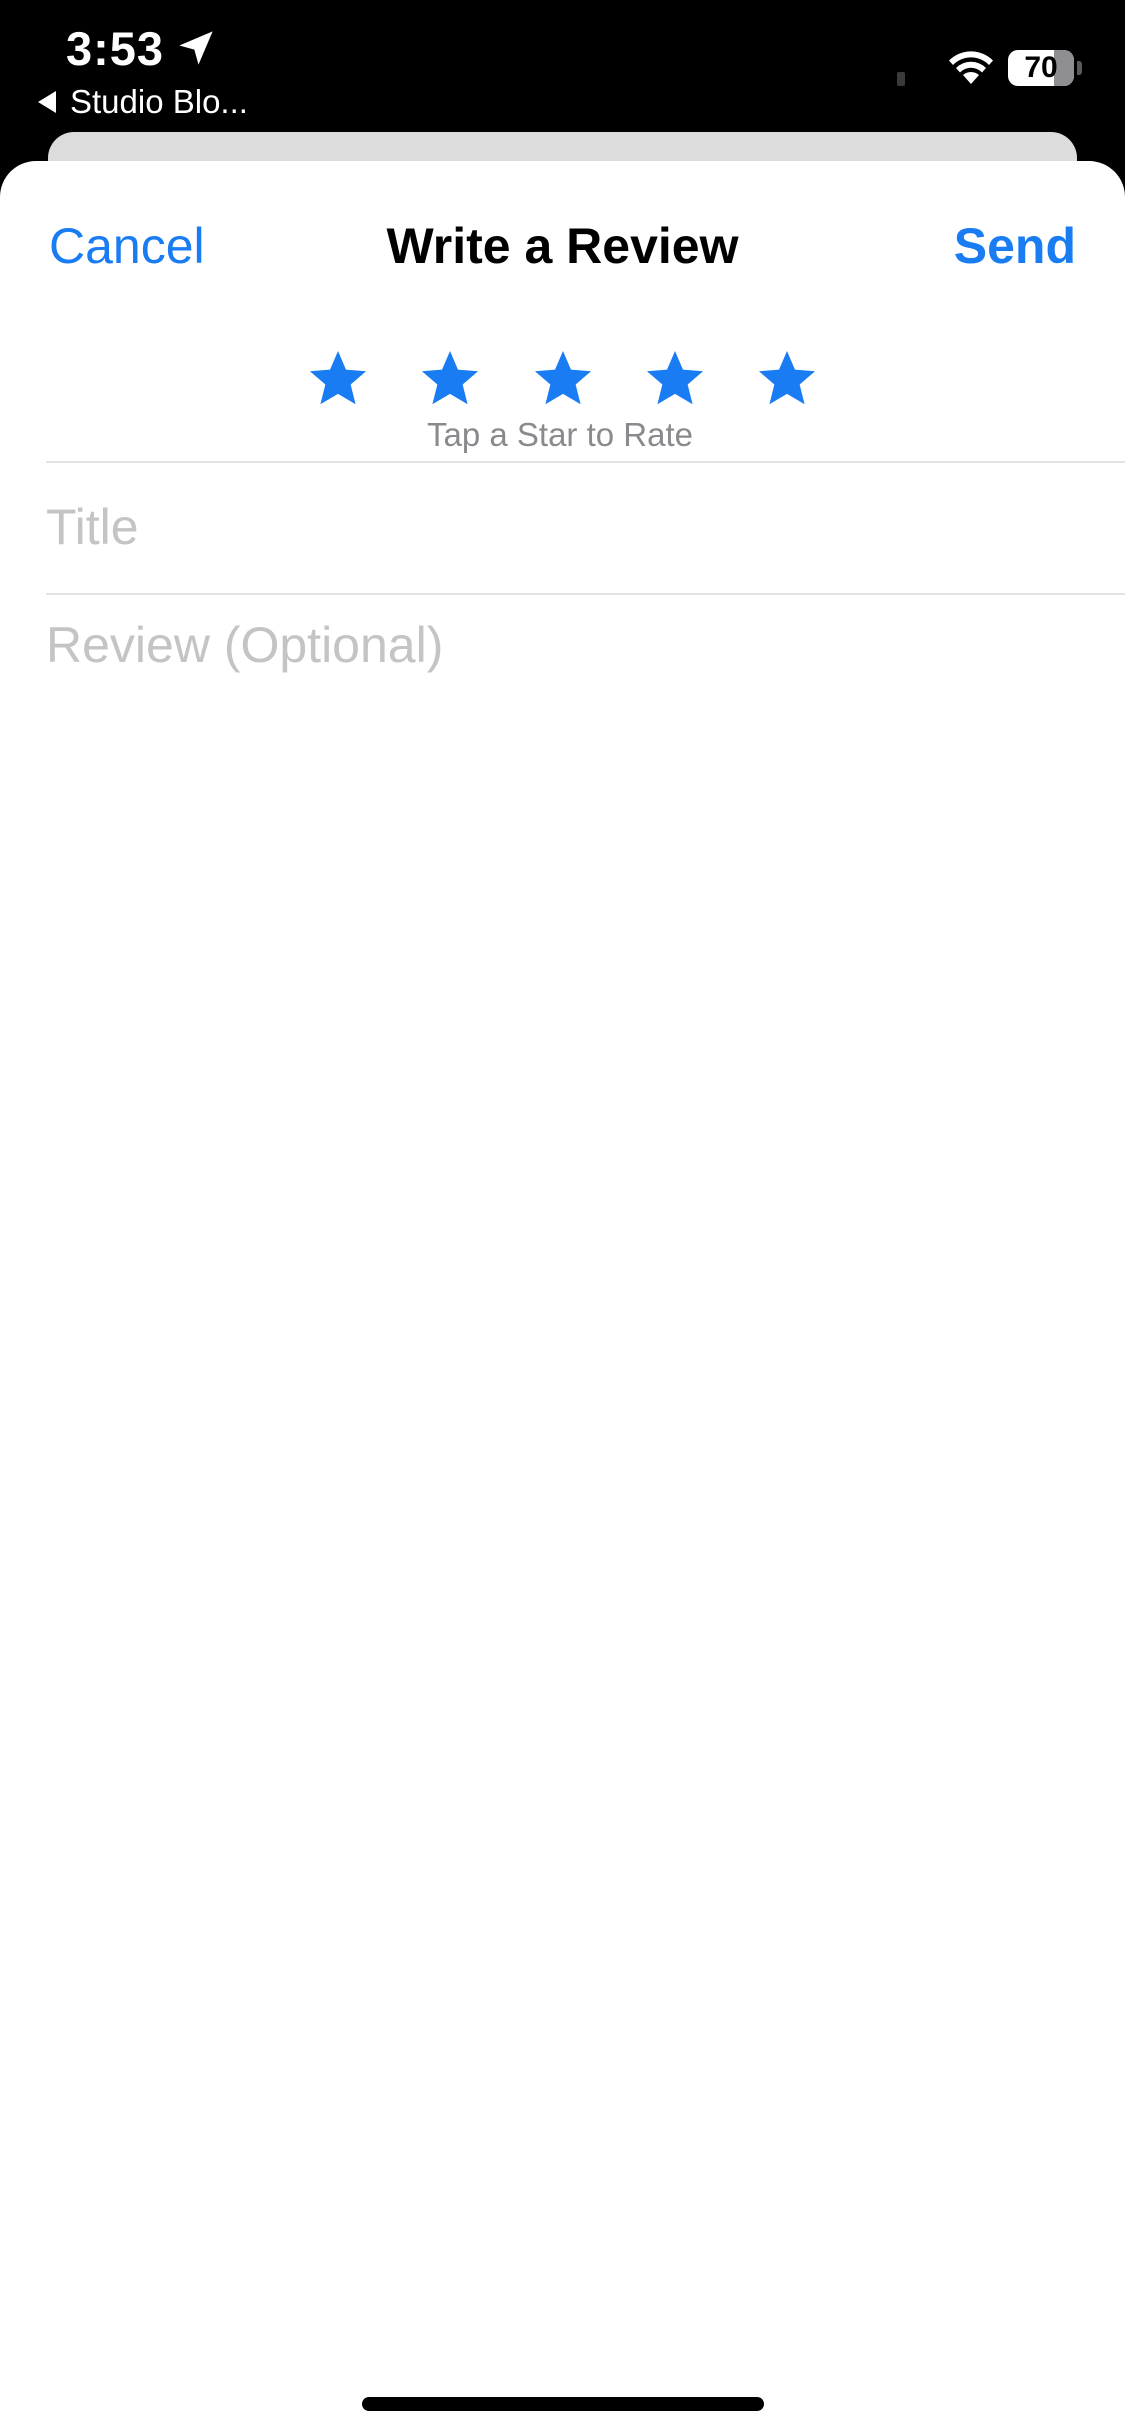 Image resolution: width=1125 pixels, height=2436 pixels. What do you see at coordinates (1079, 68) in the screenshot?
I see `battery-nub` at bounding box center [1079, 68].